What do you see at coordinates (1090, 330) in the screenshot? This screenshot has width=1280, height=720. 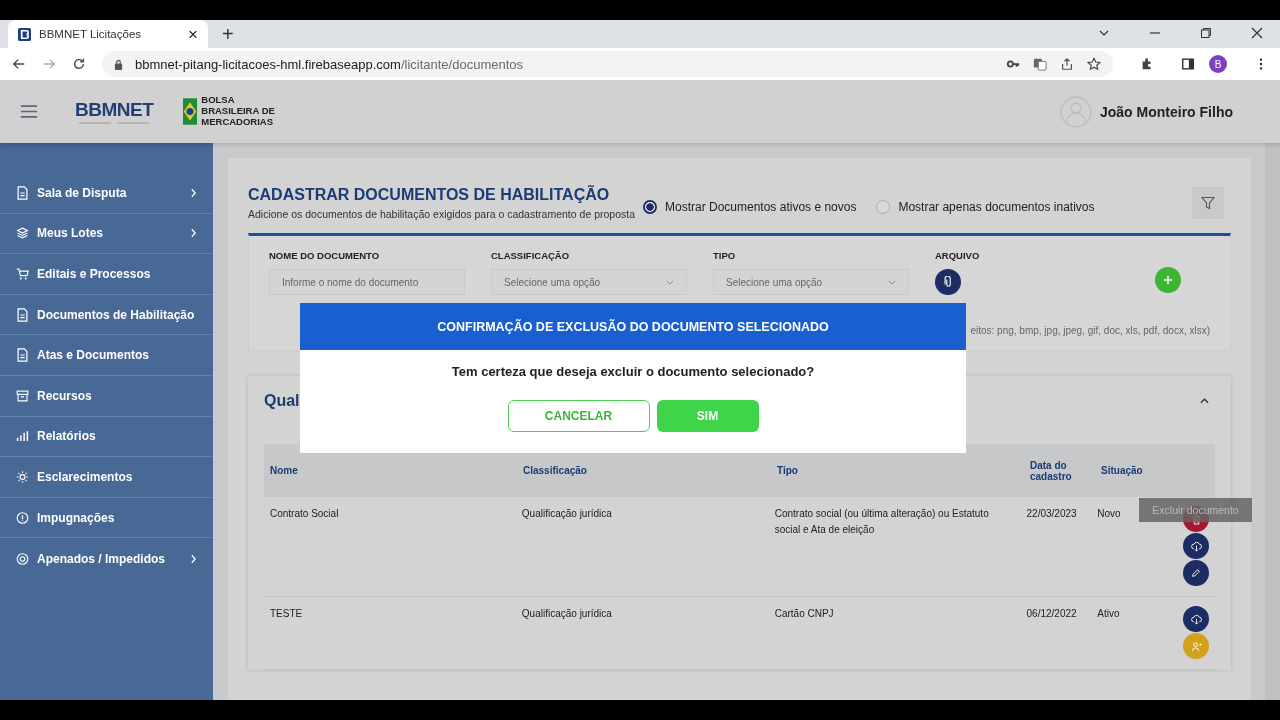 I see `formats-note: eitos: png, bmp, jpg, jpeg, gif, doc, xls, pdf, docx, xlsx)` at bounding box center [1090, 330].